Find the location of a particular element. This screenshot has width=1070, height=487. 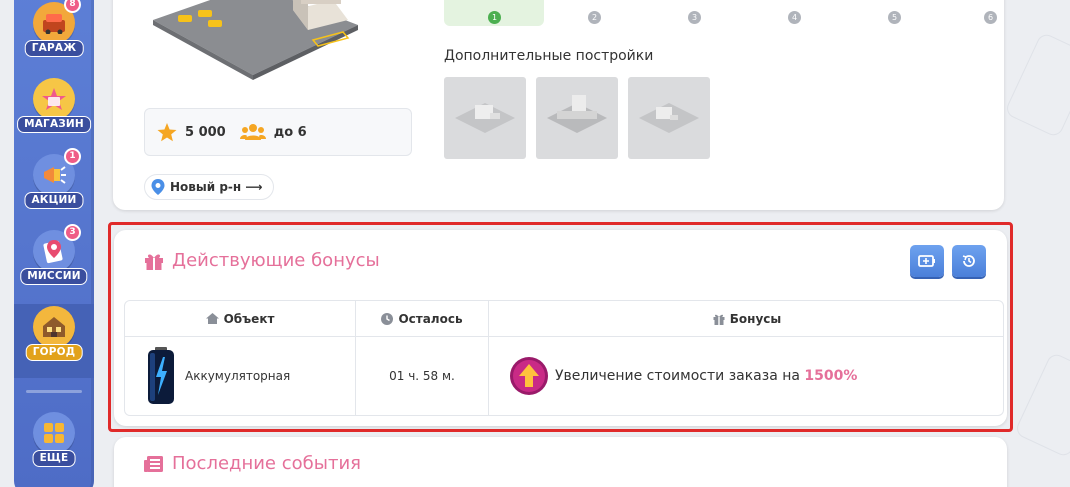

city-stats-box: 5 000 до 6 is located at coordinates (278, 132).